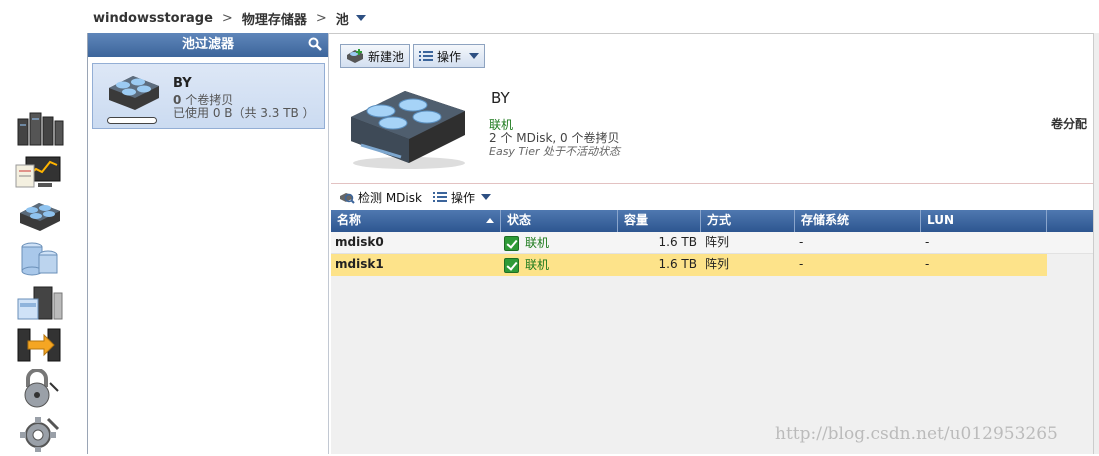  What do you see at coordinates (636, 220) in the screenshot?
I see `column-capacity-label: 容量` at bounding box center [636, 220].